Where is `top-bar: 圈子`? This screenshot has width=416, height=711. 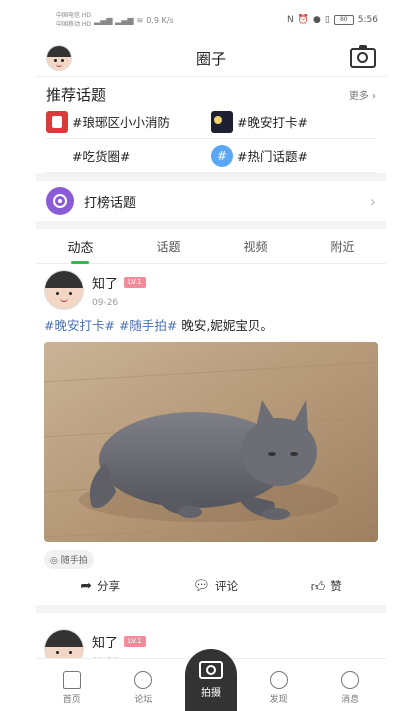 top-bar: 圈子 is located at coordinates (211, 58).